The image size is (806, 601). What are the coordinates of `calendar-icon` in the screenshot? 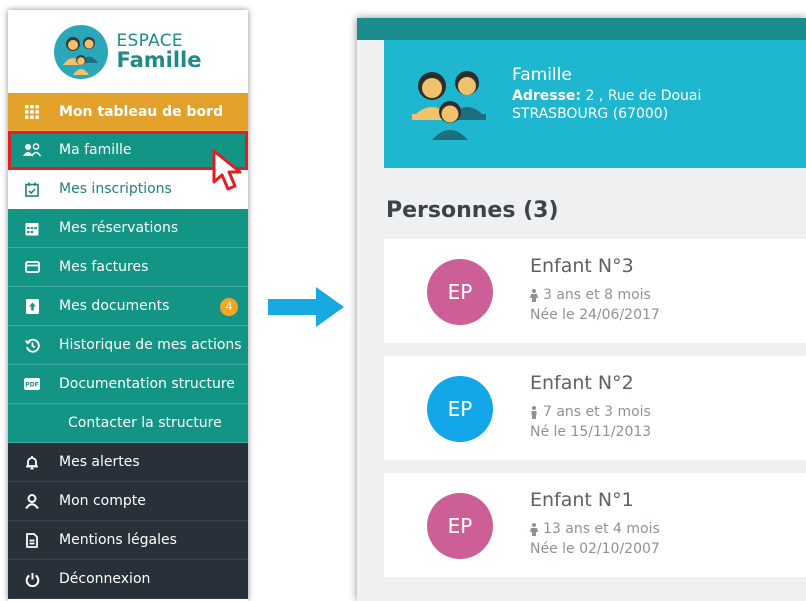 It's located at (32, 228).